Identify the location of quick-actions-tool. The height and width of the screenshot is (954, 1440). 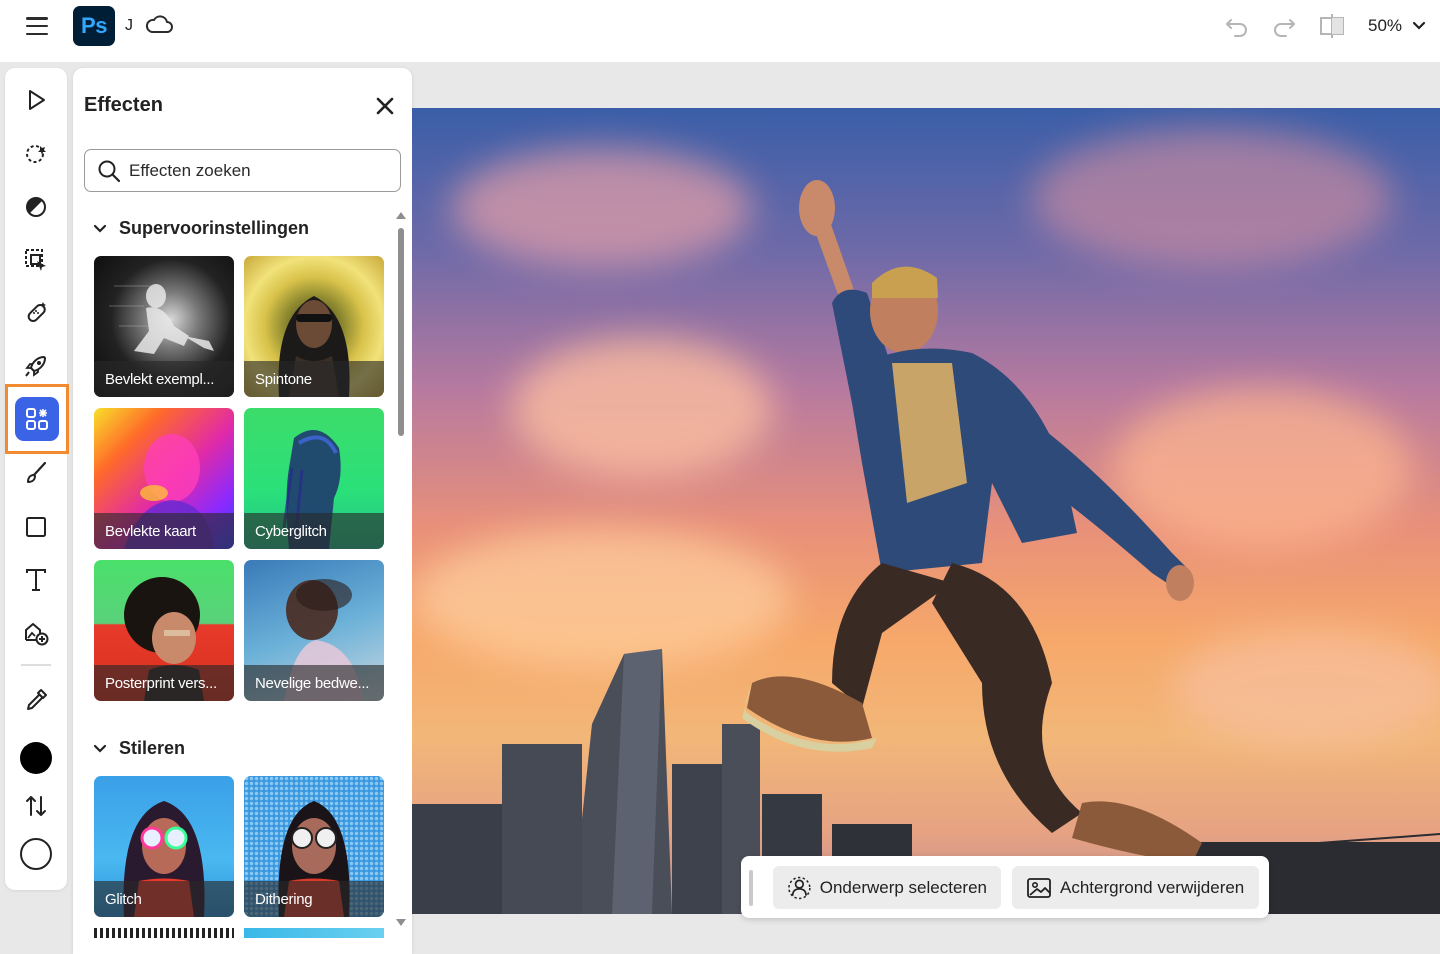
(36, 366).